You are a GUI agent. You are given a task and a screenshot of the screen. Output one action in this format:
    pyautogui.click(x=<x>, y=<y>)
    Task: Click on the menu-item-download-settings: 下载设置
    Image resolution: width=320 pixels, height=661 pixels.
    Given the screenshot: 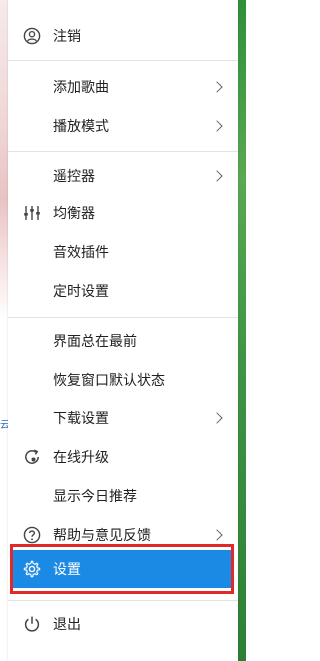 What is the action you would take?
    pyautogui.click(x=123, y=418)
    